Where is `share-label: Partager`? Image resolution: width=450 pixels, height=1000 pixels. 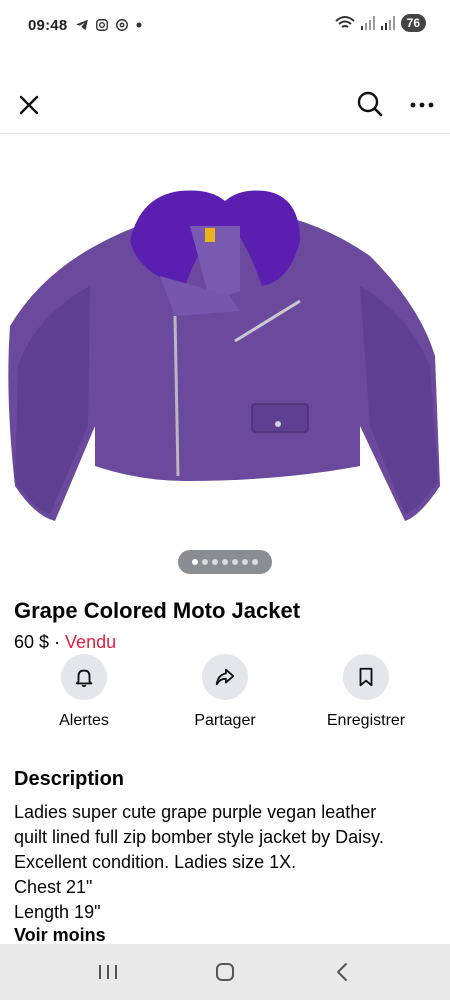 share-label: Partager is located at coordinates (225, 720).